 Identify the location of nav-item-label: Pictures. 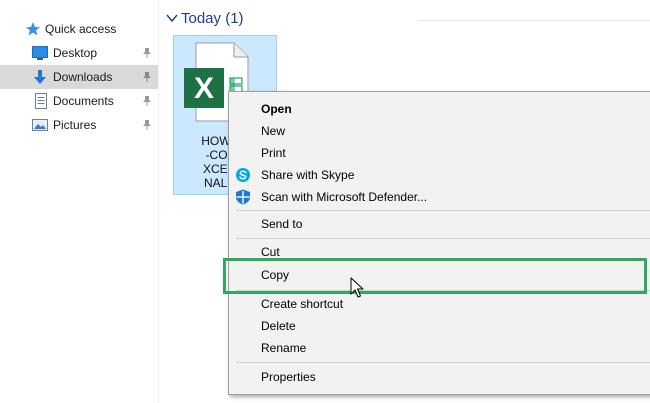
(75, 125).